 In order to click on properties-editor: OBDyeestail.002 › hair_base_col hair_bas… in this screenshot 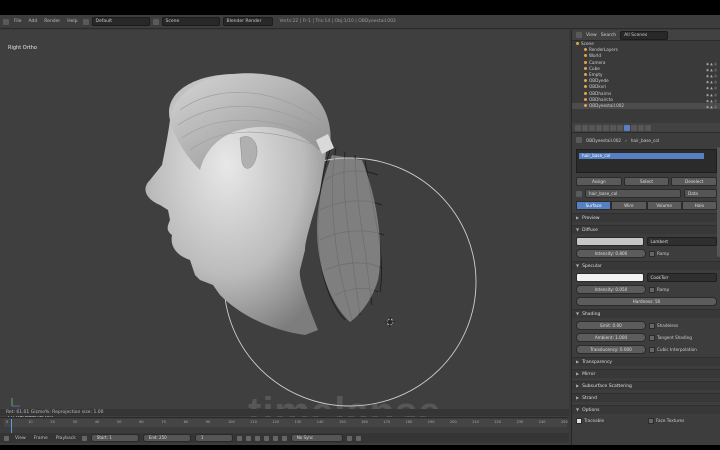, I will do `click(645, 284)`.